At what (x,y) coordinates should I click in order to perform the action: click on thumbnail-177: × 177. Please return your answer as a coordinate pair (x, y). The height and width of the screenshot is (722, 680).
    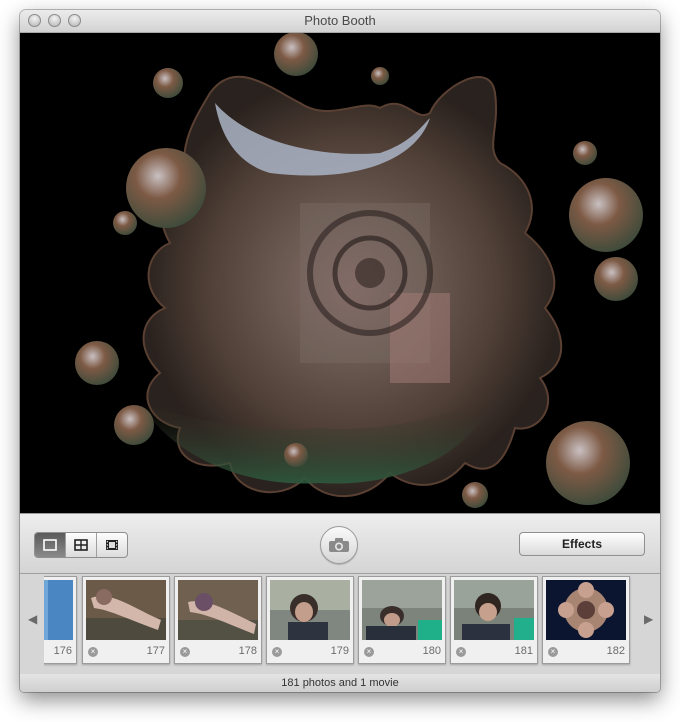
    Looking at the image, I should click on (126, 620).